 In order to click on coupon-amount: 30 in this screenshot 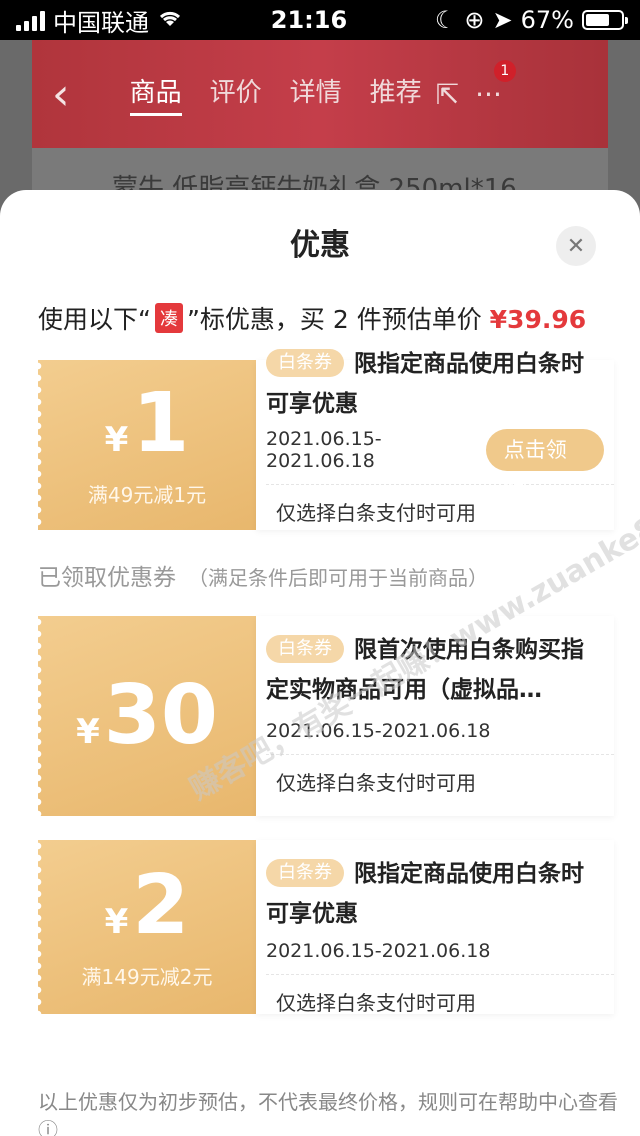, I will do `click(160, 715)`.